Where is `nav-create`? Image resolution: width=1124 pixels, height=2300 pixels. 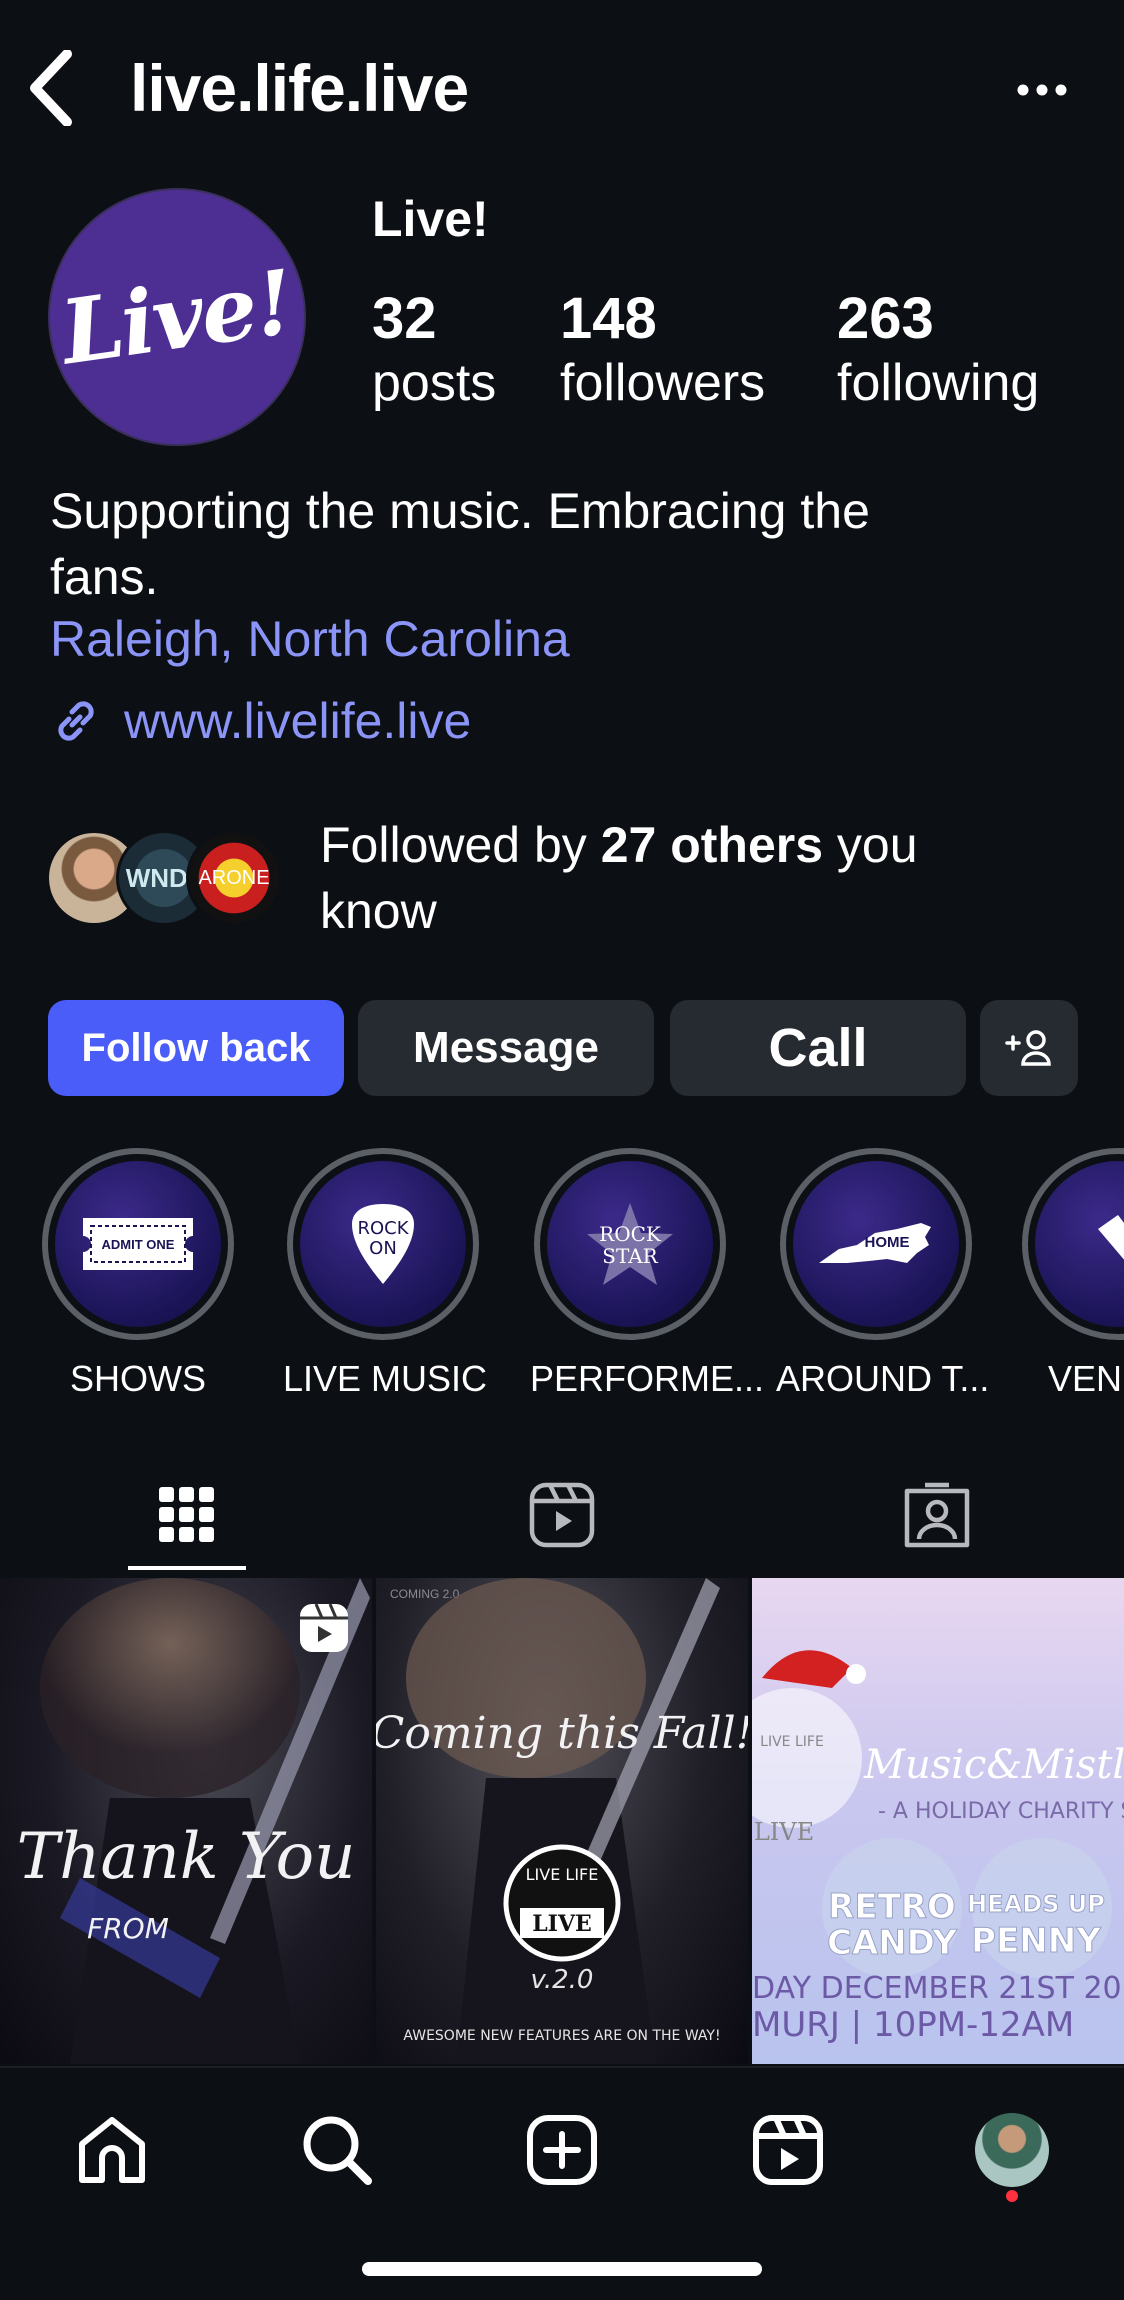
nav-create is located at coordinates (562, 2150).